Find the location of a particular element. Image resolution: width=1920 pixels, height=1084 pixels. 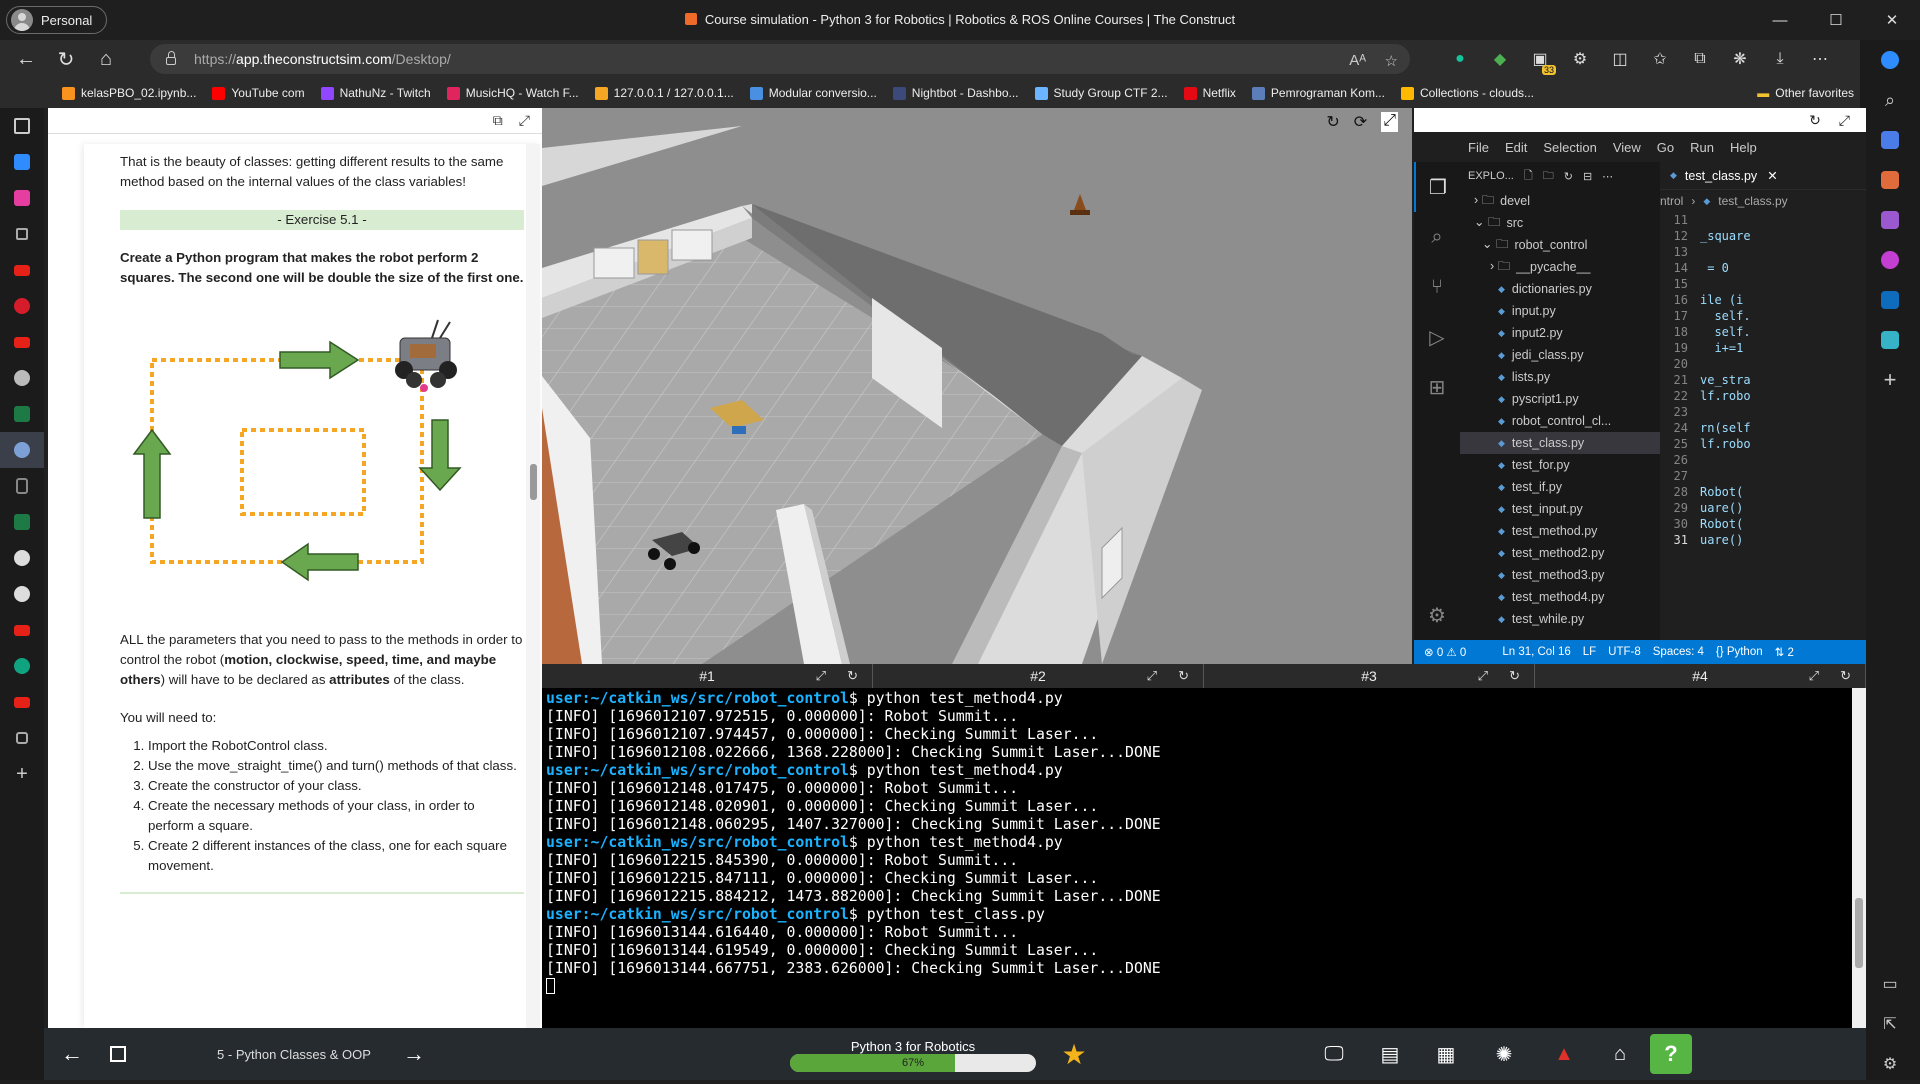

refresh-icon: ↻ is located at coordinates (66, 59).